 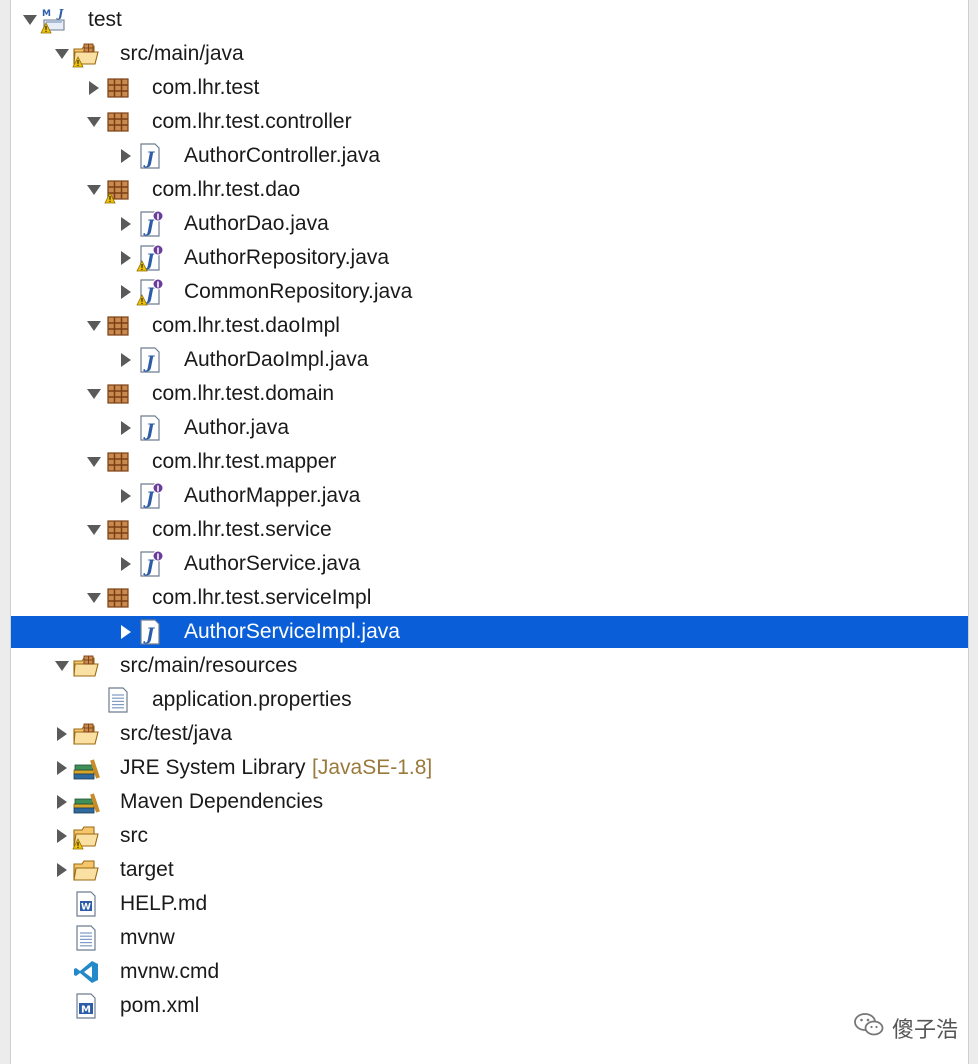 What do you see at coordinates (489, 768) in the screenshot?
I see `tree-item-jre-system-library: JRE System Library [JavaSE-1.8]` at bounding box center [489, 768].